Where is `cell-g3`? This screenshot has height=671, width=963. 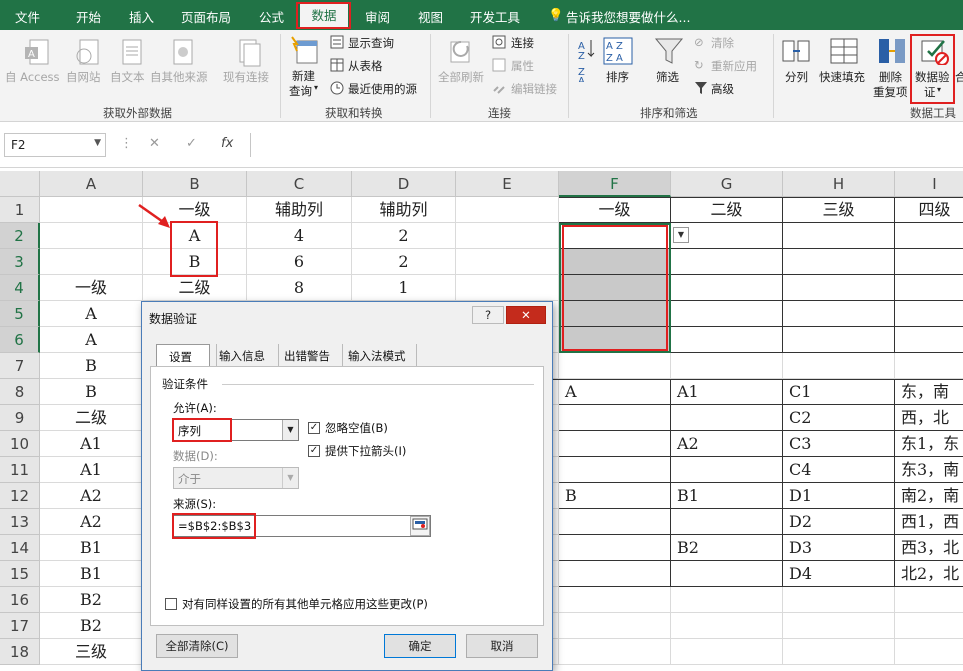 cell-g3 is located at coordinates (727, 262).